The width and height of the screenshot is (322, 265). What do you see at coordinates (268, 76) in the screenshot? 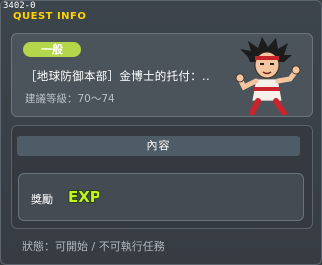
I see `npc-portrait-icon` at bounding box center [268, 76].